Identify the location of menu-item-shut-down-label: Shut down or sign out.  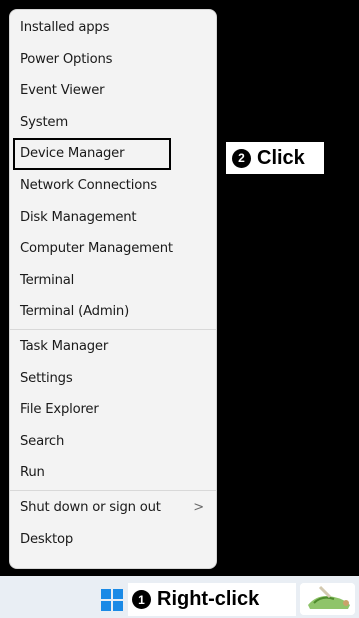
(90, 507).